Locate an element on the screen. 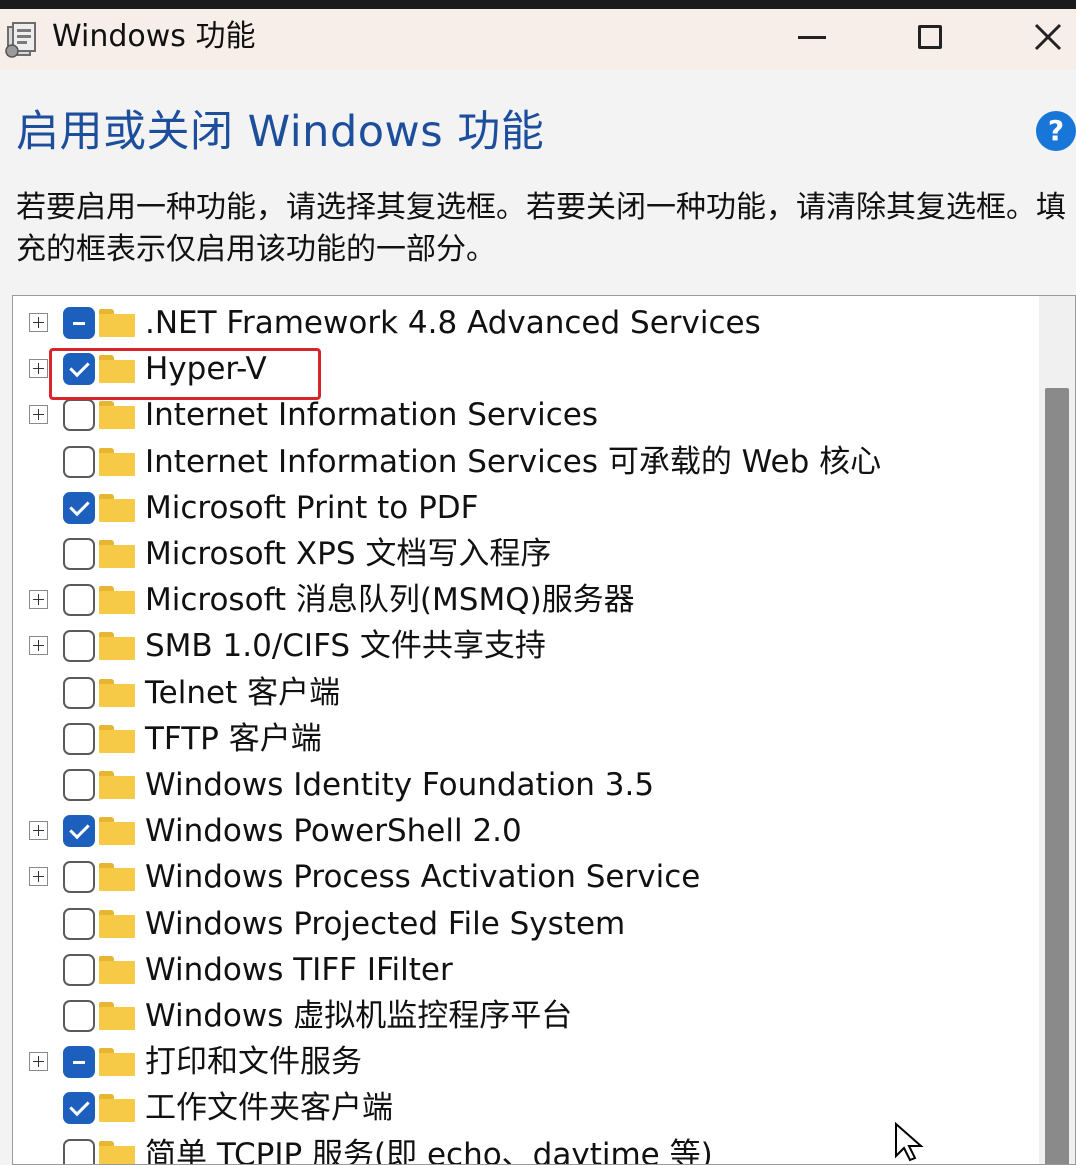  feature-row: Microsoft XPS 文档写入程序 is located at coordinates (523, 554).